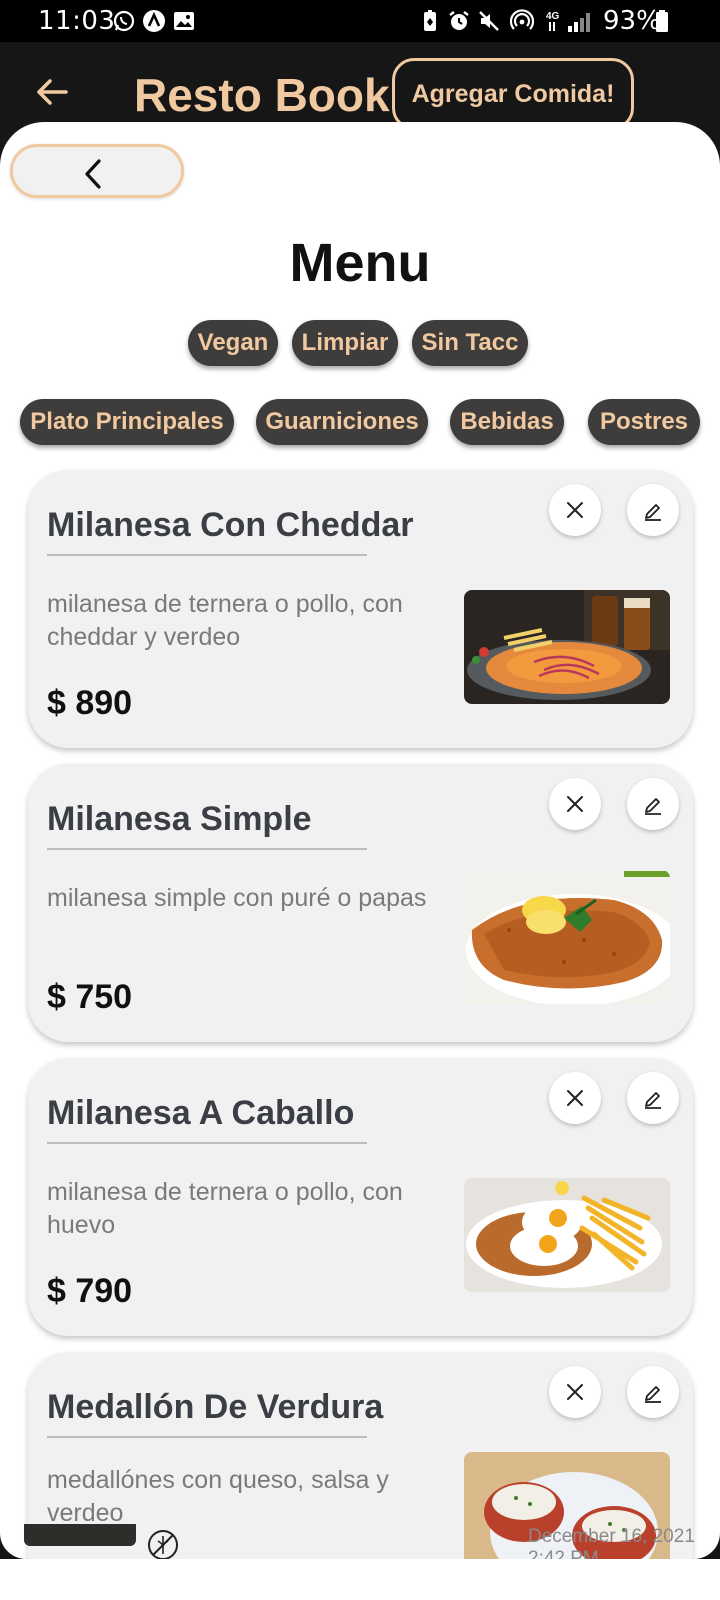 The image size is (720, 1600). What do you see at coordinates (262, 95) in the screenshot?
I see `app-title: Resto Book` at bounding box center [262, 95].